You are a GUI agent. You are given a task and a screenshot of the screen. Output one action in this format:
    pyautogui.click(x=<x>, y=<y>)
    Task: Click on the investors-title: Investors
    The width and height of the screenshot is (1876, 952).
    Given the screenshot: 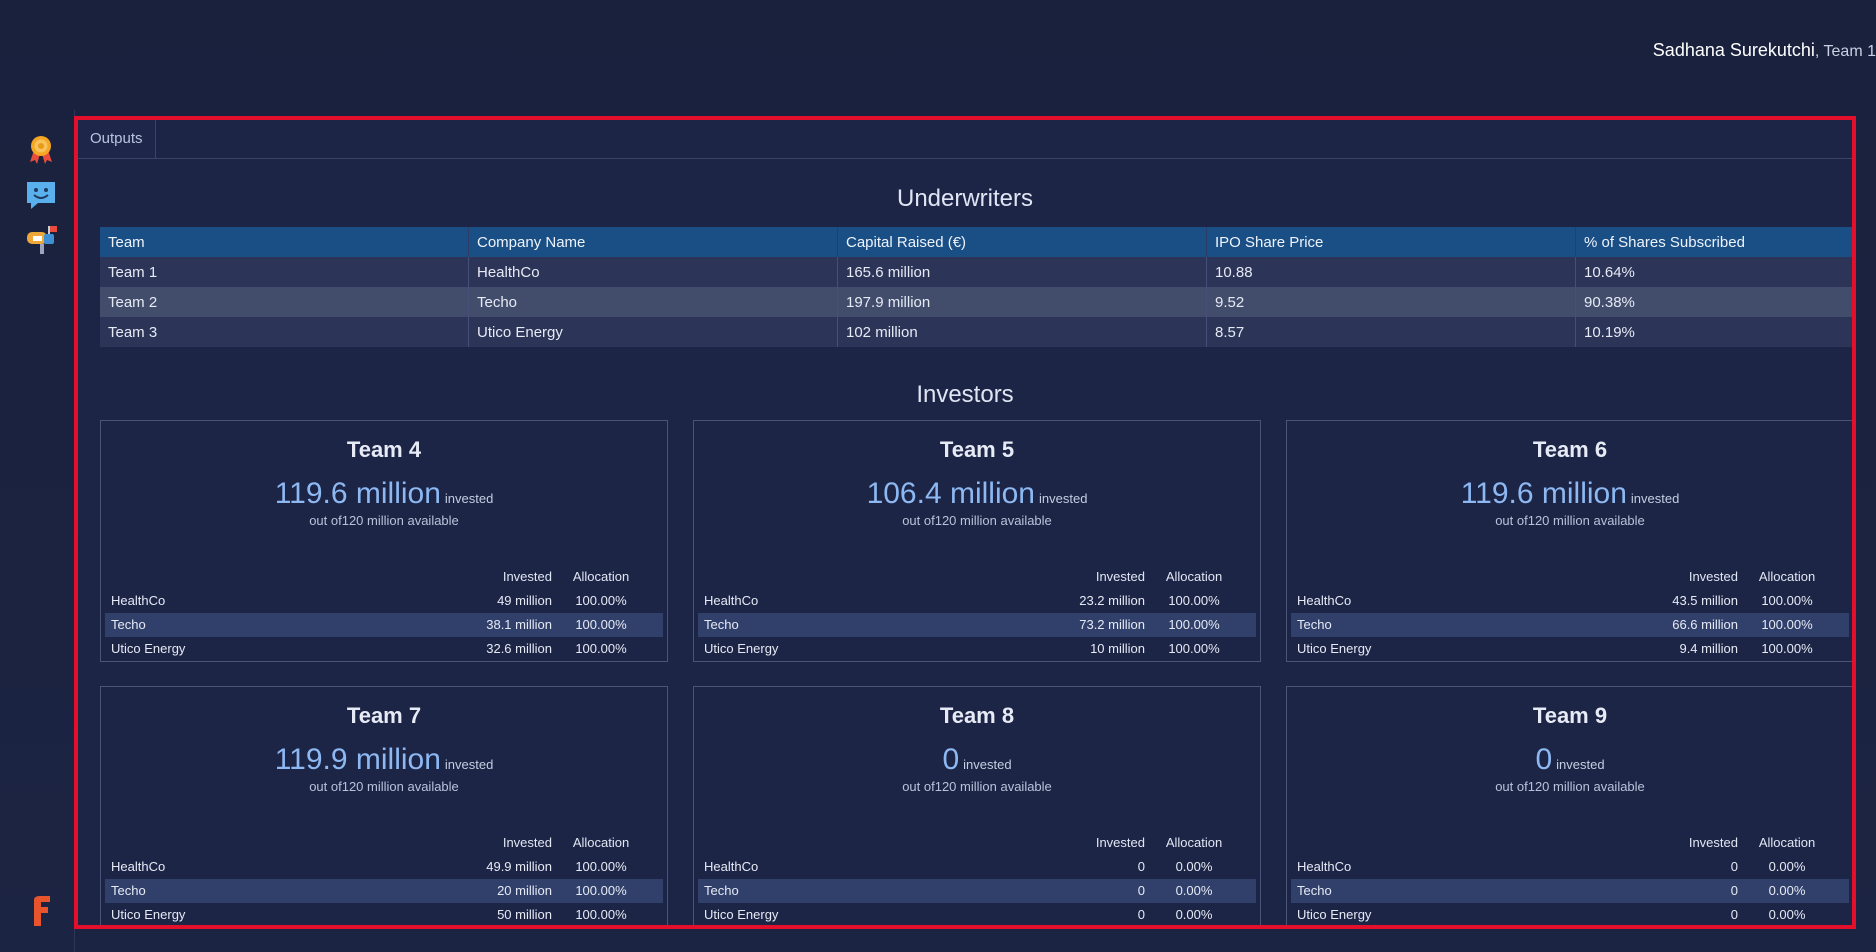 What is the action you would take?
    pyautogui.click(x=965, y=394)
    